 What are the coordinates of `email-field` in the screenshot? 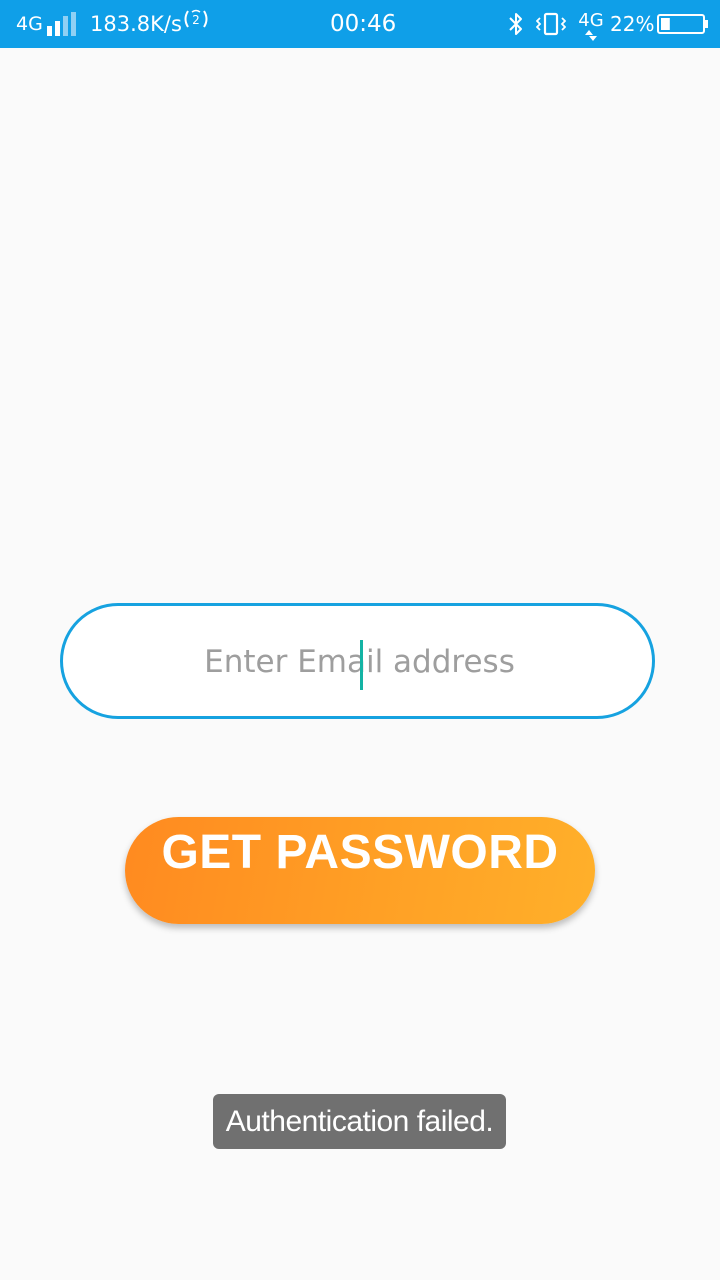 It's located at (358, 661).